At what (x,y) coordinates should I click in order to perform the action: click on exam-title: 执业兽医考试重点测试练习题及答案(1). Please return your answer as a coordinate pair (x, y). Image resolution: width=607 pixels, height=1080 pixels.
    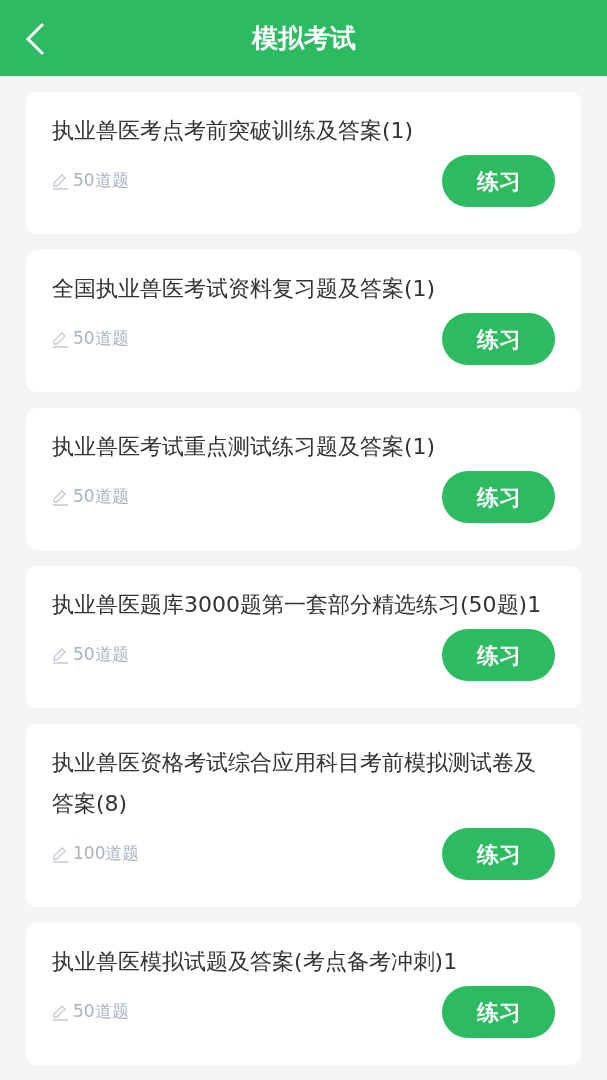
    Looking at the image, I should click on (244, 447).